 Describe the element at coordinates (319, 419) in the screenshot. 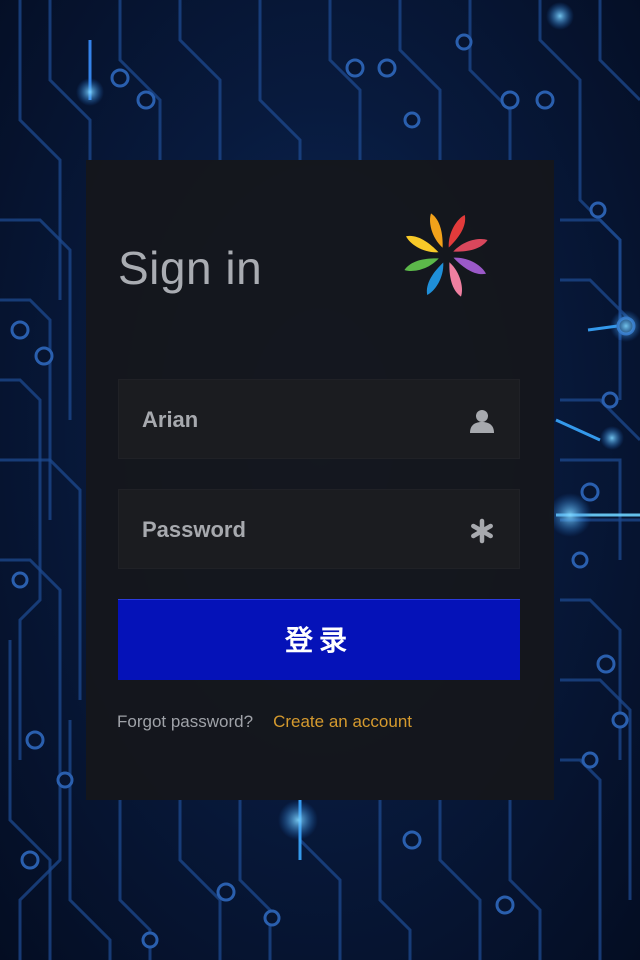

I see `username-field: Arian` at that location.